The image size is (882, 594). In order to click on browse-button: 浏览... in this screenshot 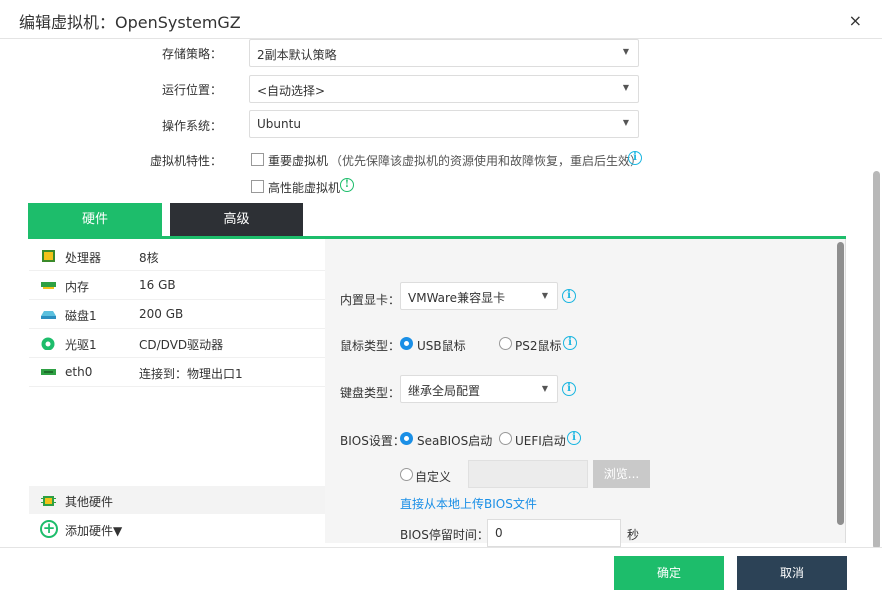, I will do `click(621, 474)`.